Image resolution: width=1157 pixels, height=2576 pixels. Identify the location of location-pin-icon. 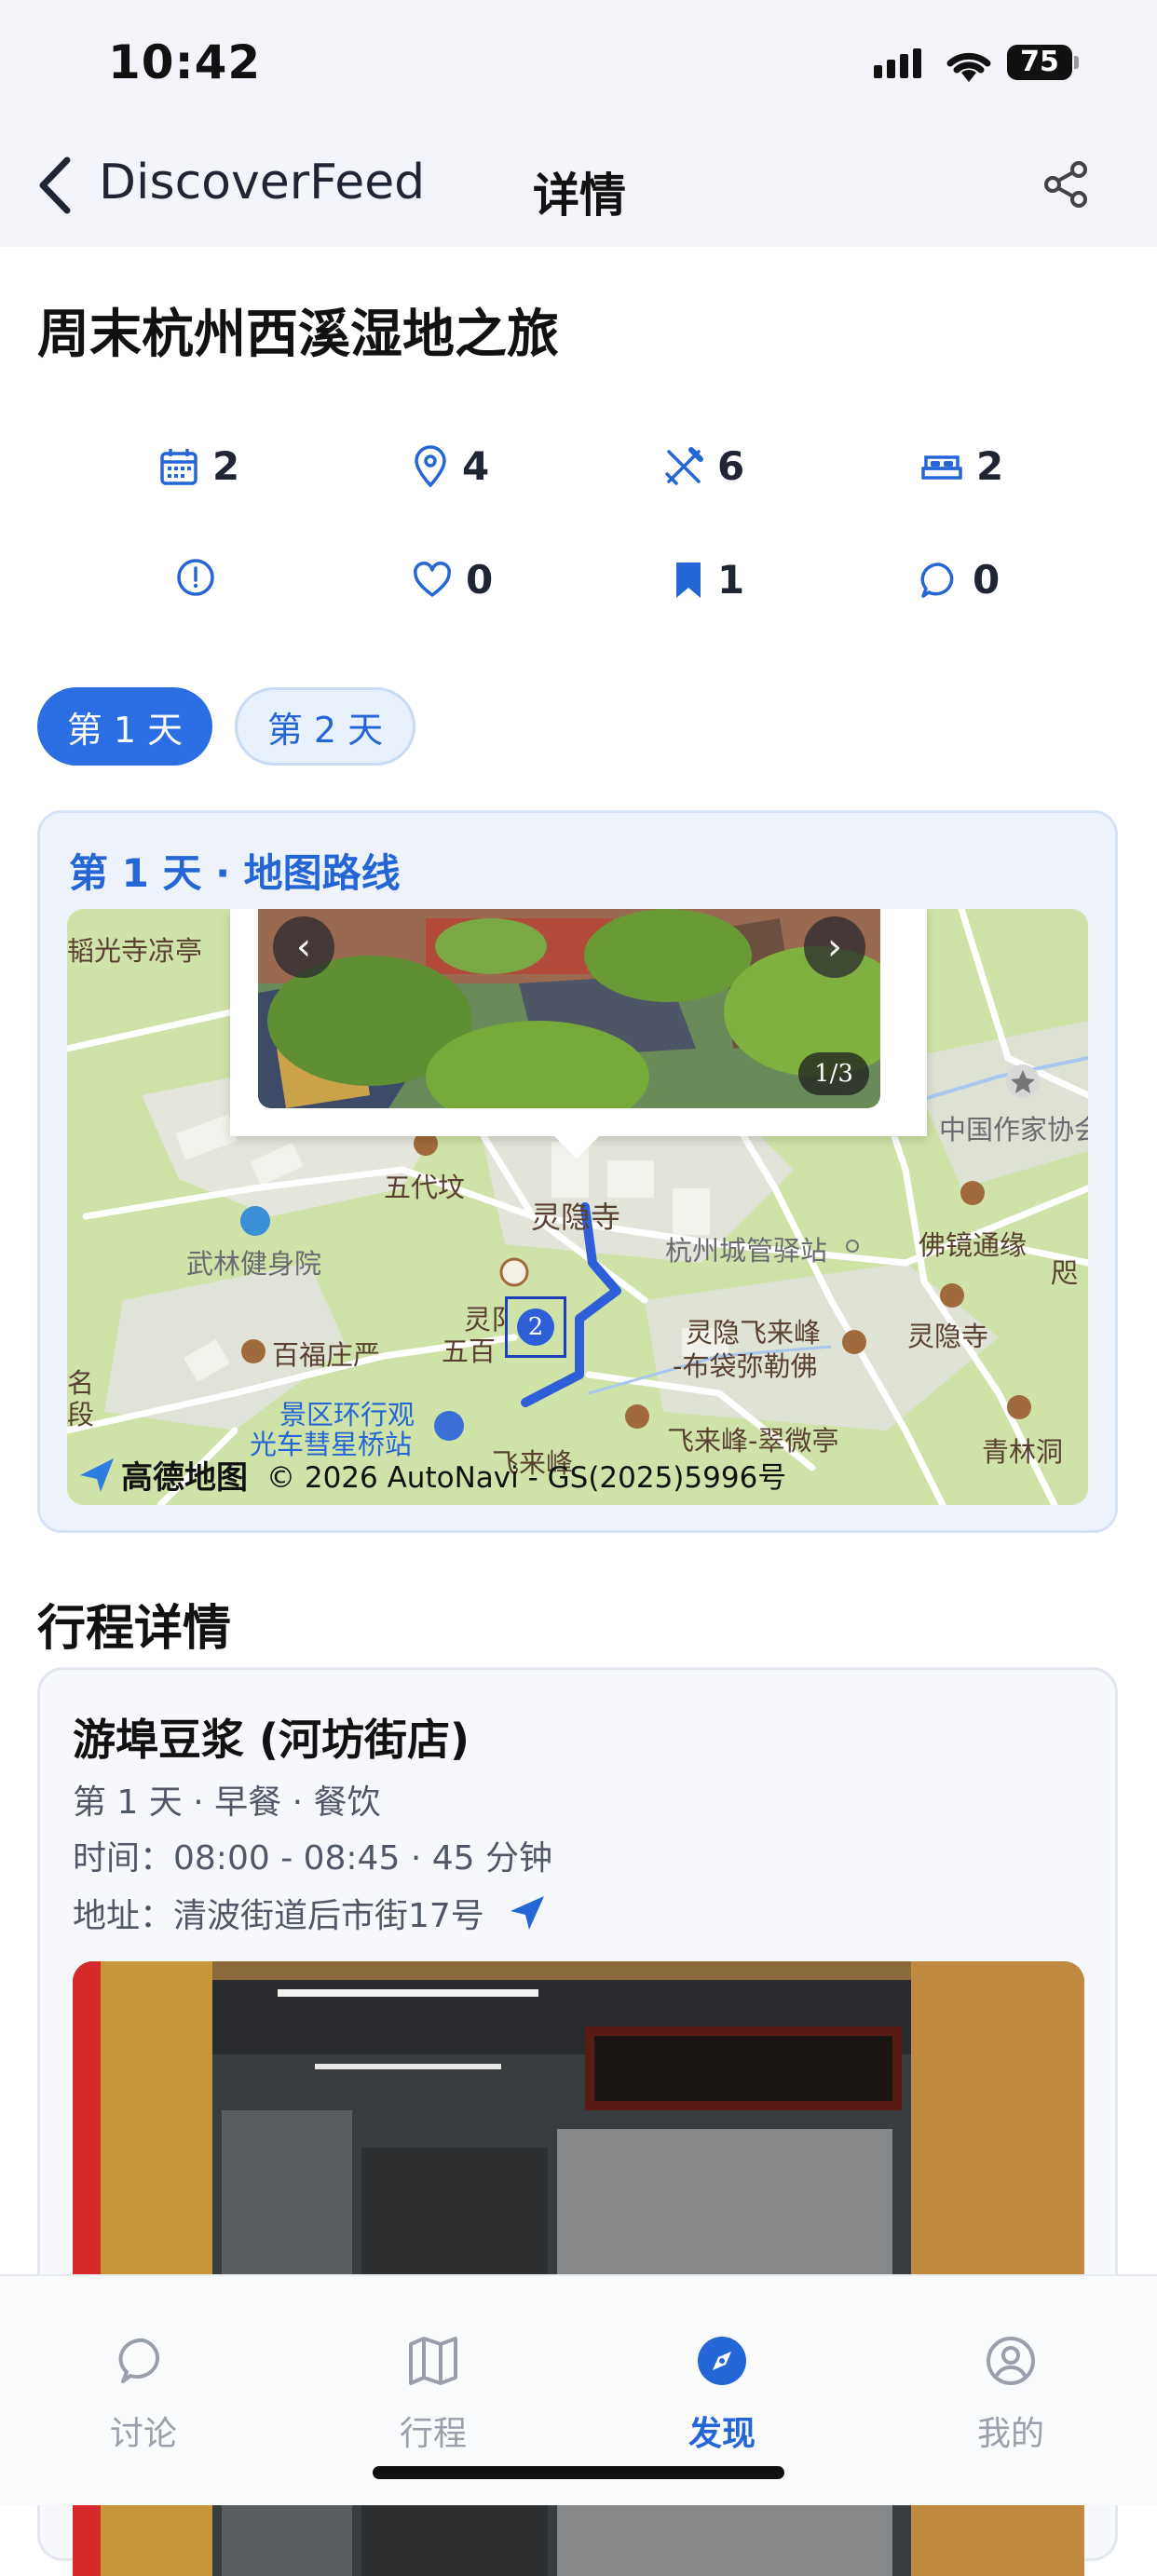
(430, 466).